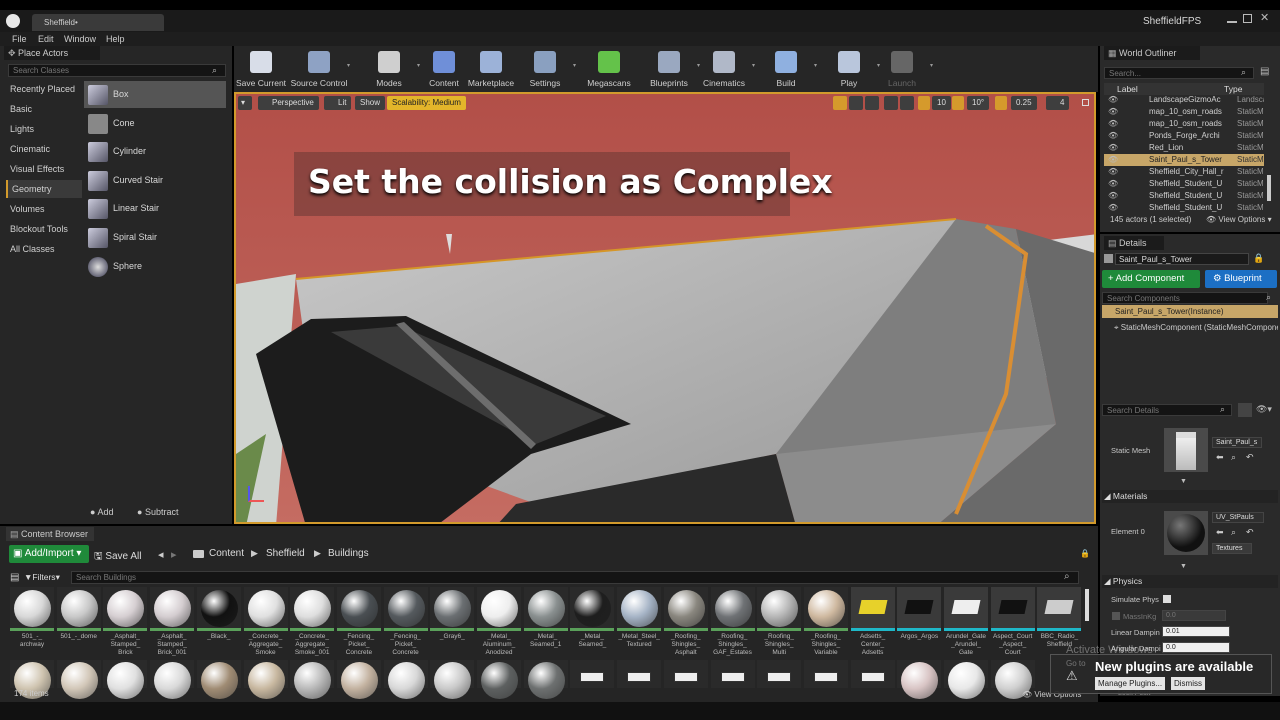 The height and width of the screenshot is (720, 1280). What do you see at coordinates (903, 69) in the screenshot?
I see `launch-button: Launch ▾` at bounding box center [903, 69].